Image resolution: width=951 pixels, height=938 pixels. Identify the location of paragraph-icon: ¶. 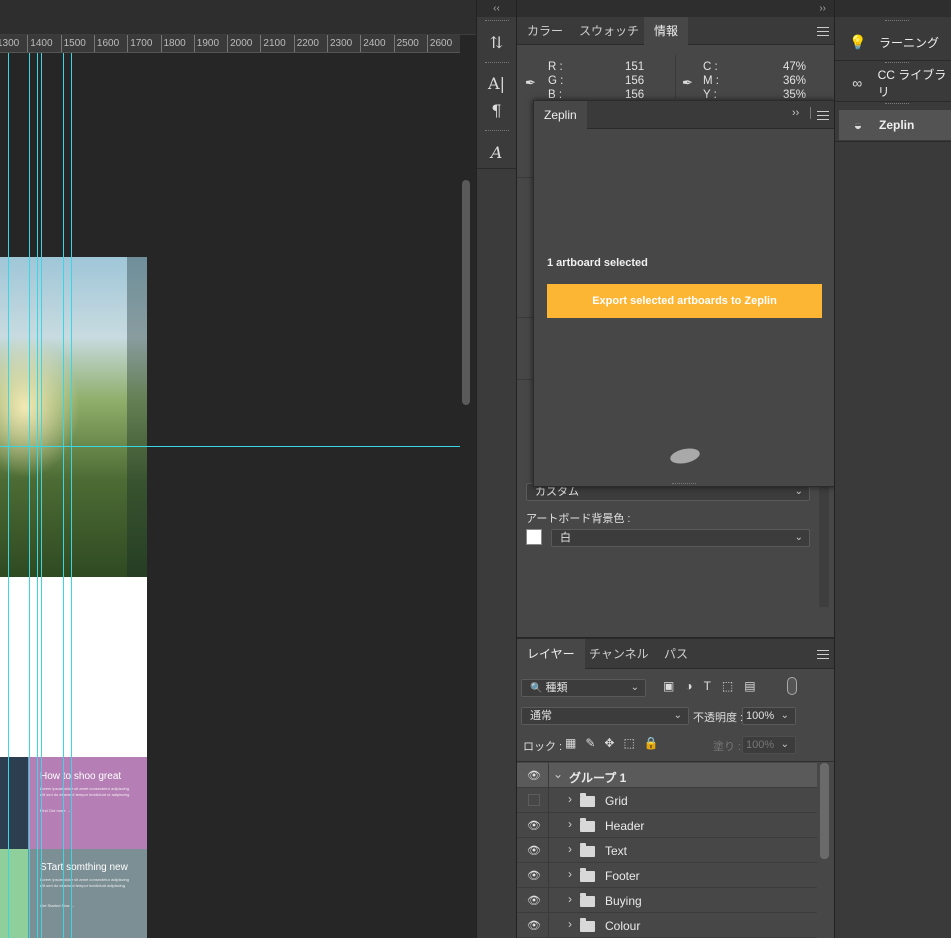
(496, 110).